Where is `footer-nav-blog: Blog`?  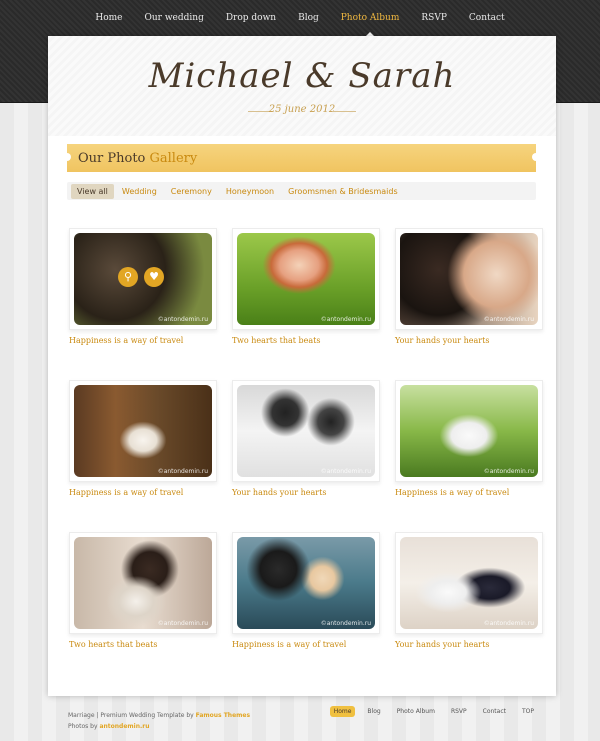
footer-nav-blog: Blog is located at coordinates (373, 711).